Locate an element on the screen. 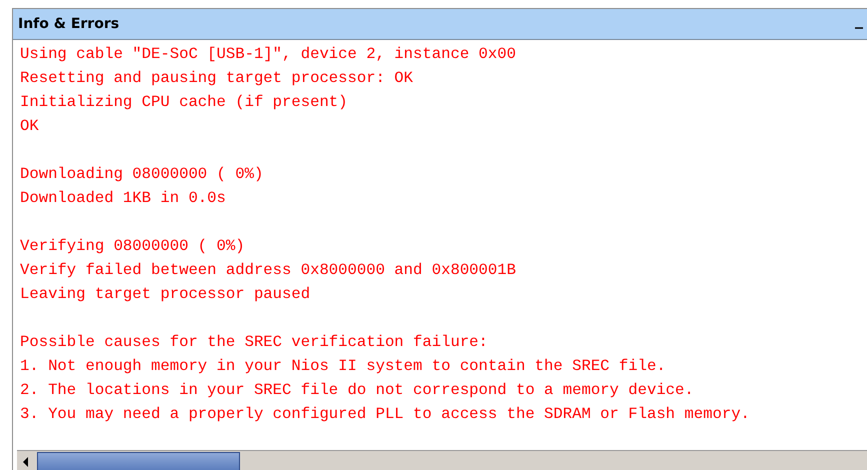 This screenshot has height=470, width=867. log-line: Verify failed between address 0x8000000 and 0x800001B is located at coordinates (268, 270).